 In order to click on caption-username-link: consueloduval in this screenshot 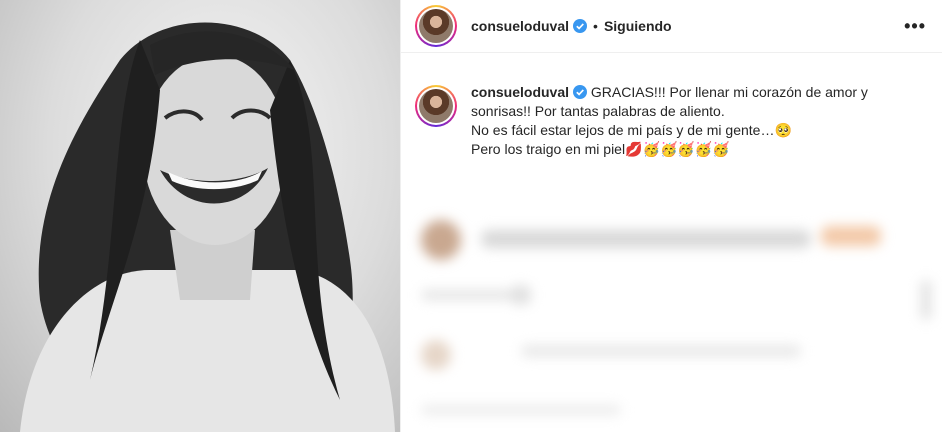, I will do `click(520, 92)`.